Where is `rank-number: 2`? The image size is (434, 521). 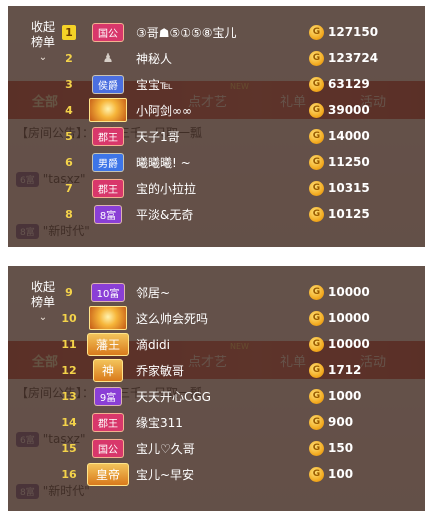 rank-number: 2 is located at coordinates (69, 58).